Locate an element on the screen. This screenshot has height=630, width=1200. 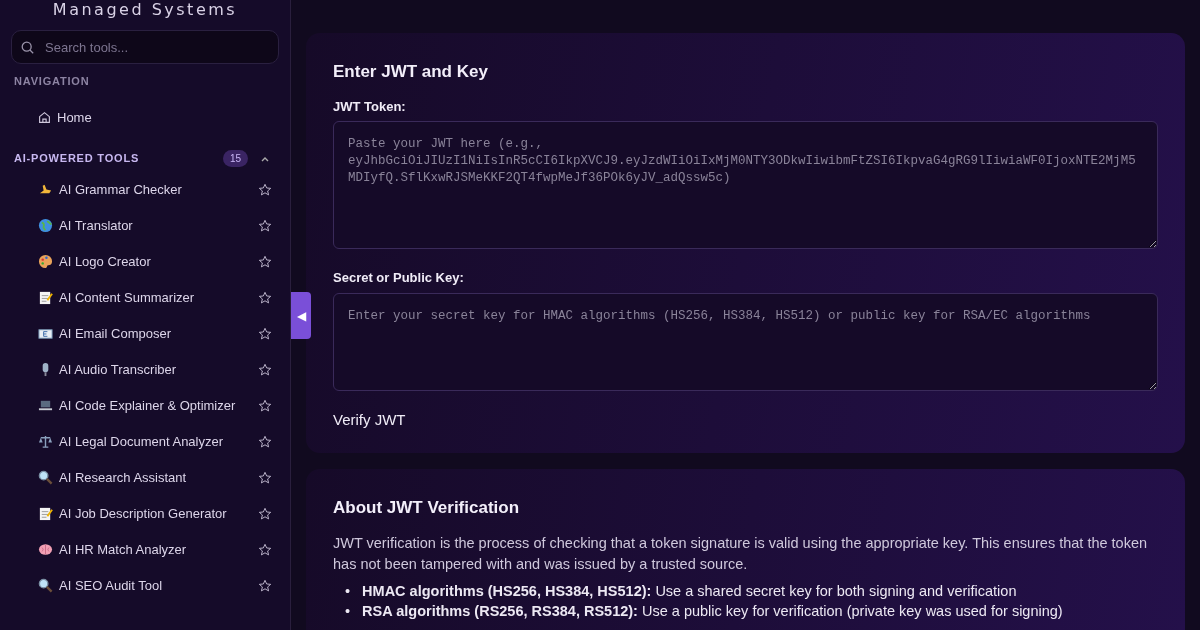
home-icon is located at coordinates (44, 117).